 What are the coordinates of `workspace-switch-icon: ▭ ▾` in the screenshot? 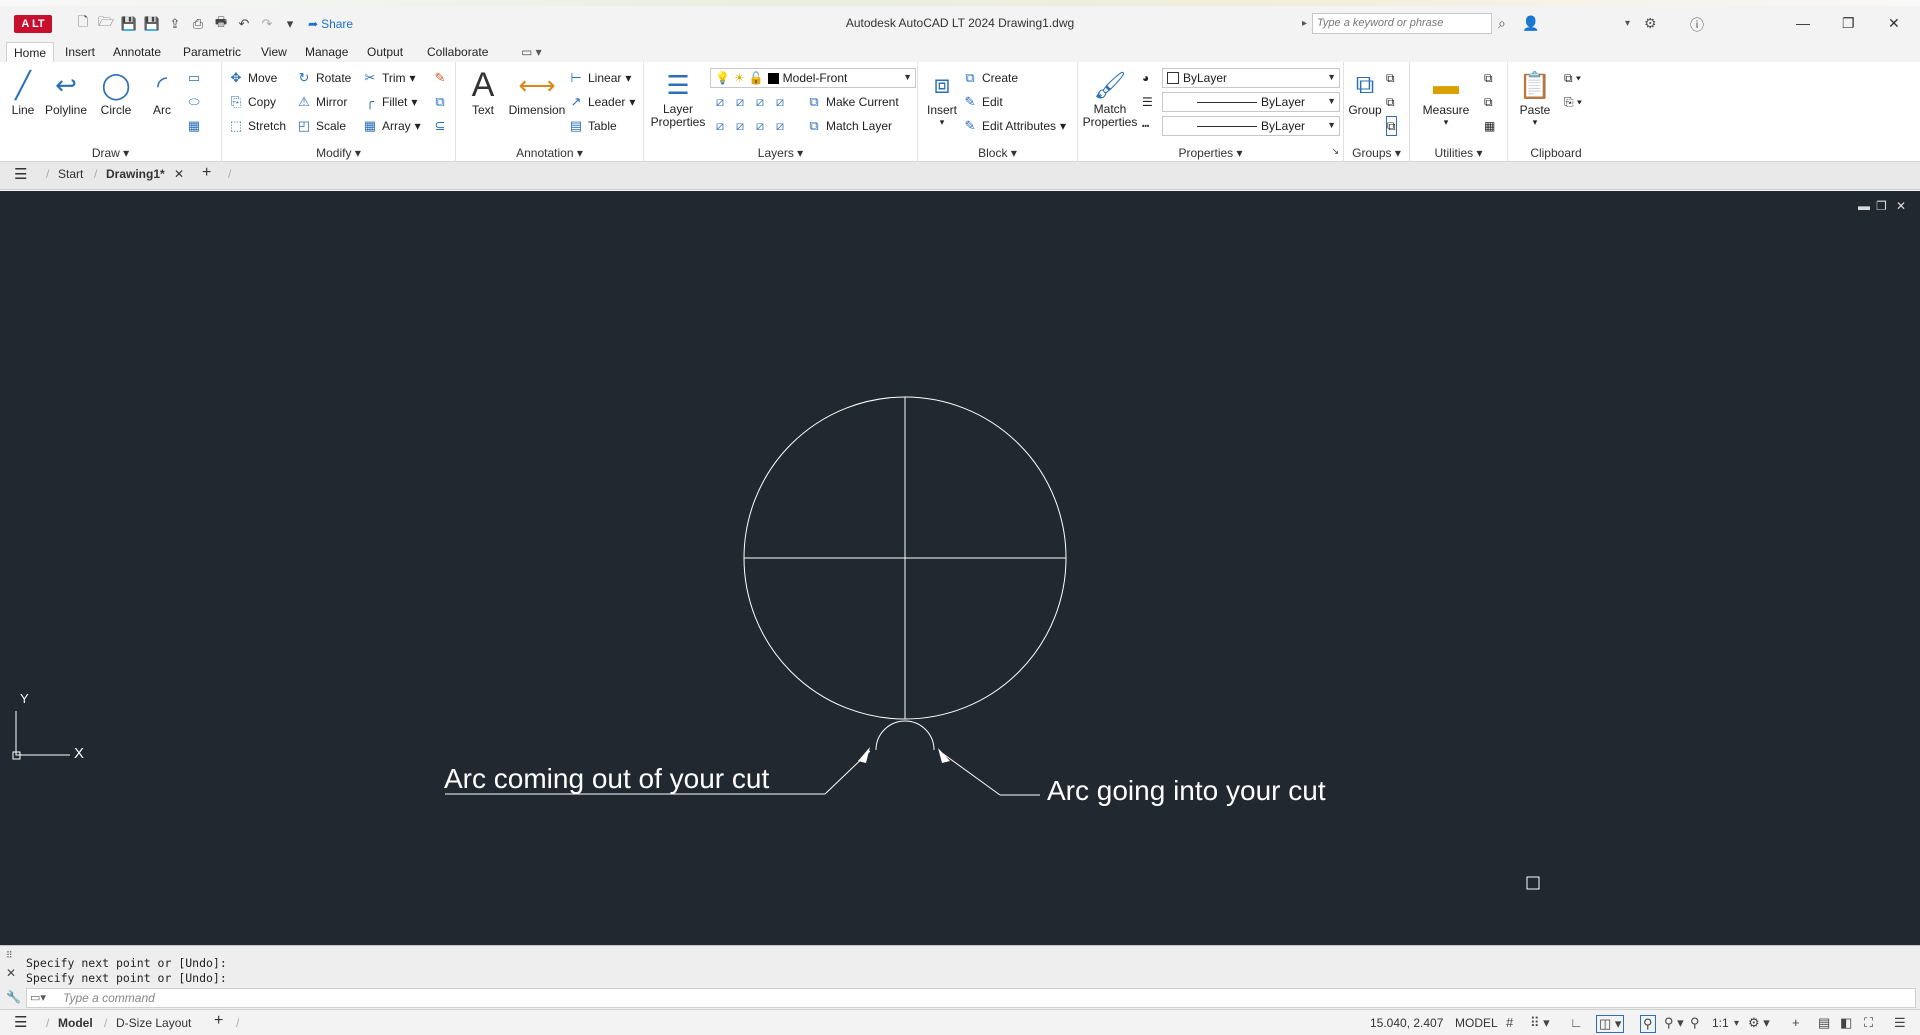 It's located at (531, 52).